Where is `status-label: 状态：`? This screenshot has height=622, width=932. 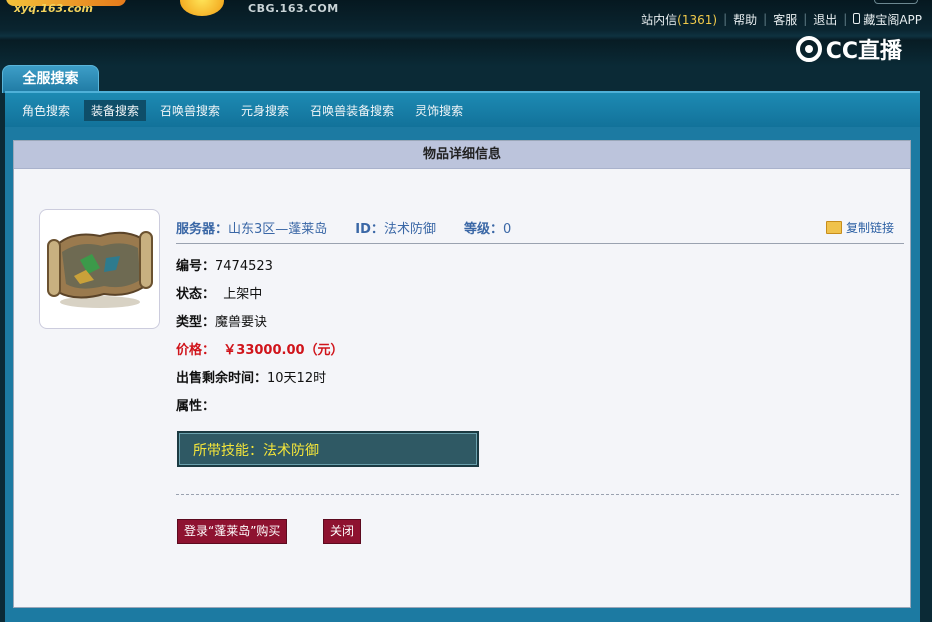 status-label: 状态： is located at coordinates (196, 294).